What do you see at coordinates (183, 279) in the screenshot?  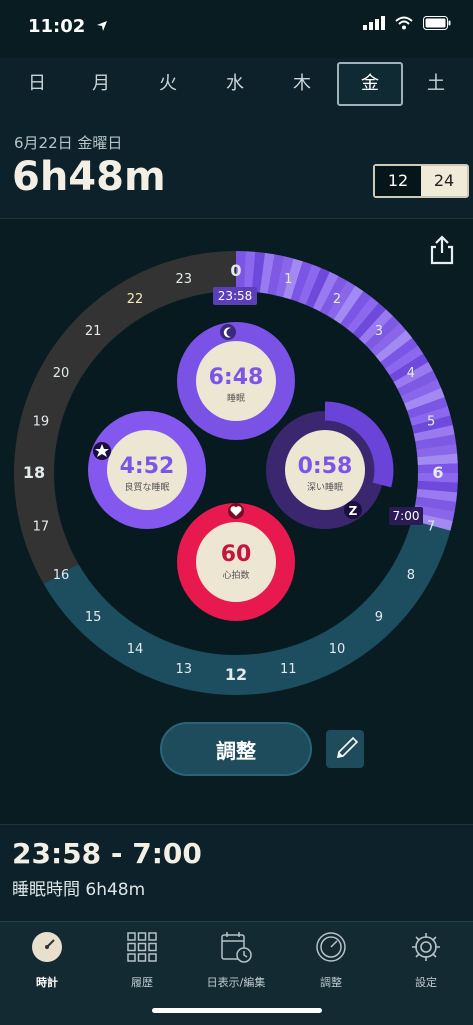 I see `hour-label: 23` at bounding box center [183, 279].